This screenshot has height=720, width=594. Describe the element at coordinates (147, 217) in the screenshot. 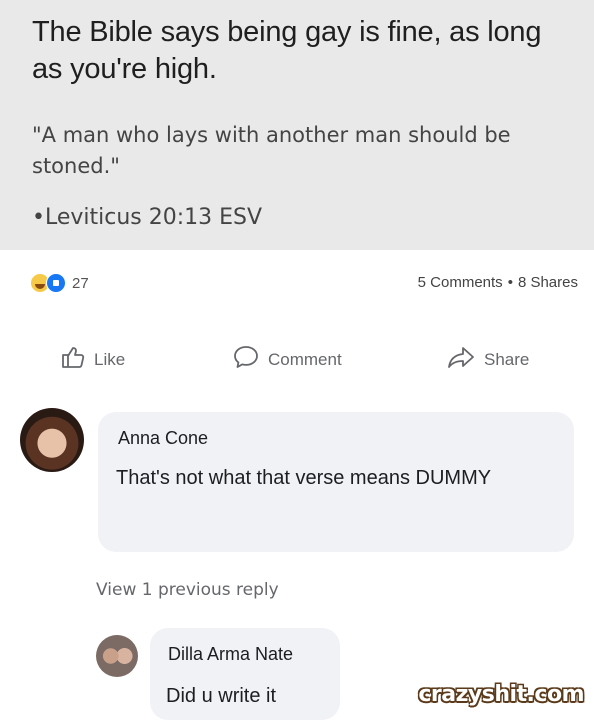

I see `post-citation: •Leviticus 20:13 ESV` at that location.